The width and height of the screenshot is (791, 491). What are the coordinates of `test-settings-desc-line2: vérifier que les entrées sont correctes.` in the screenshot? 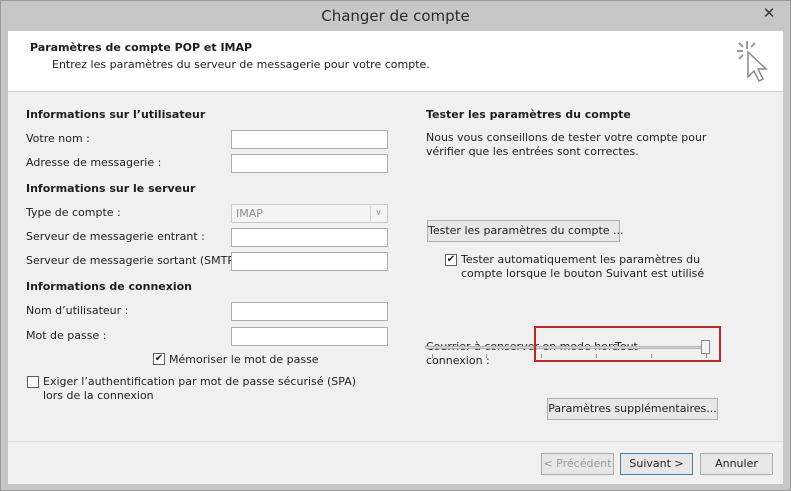 It's located at (532, 151).